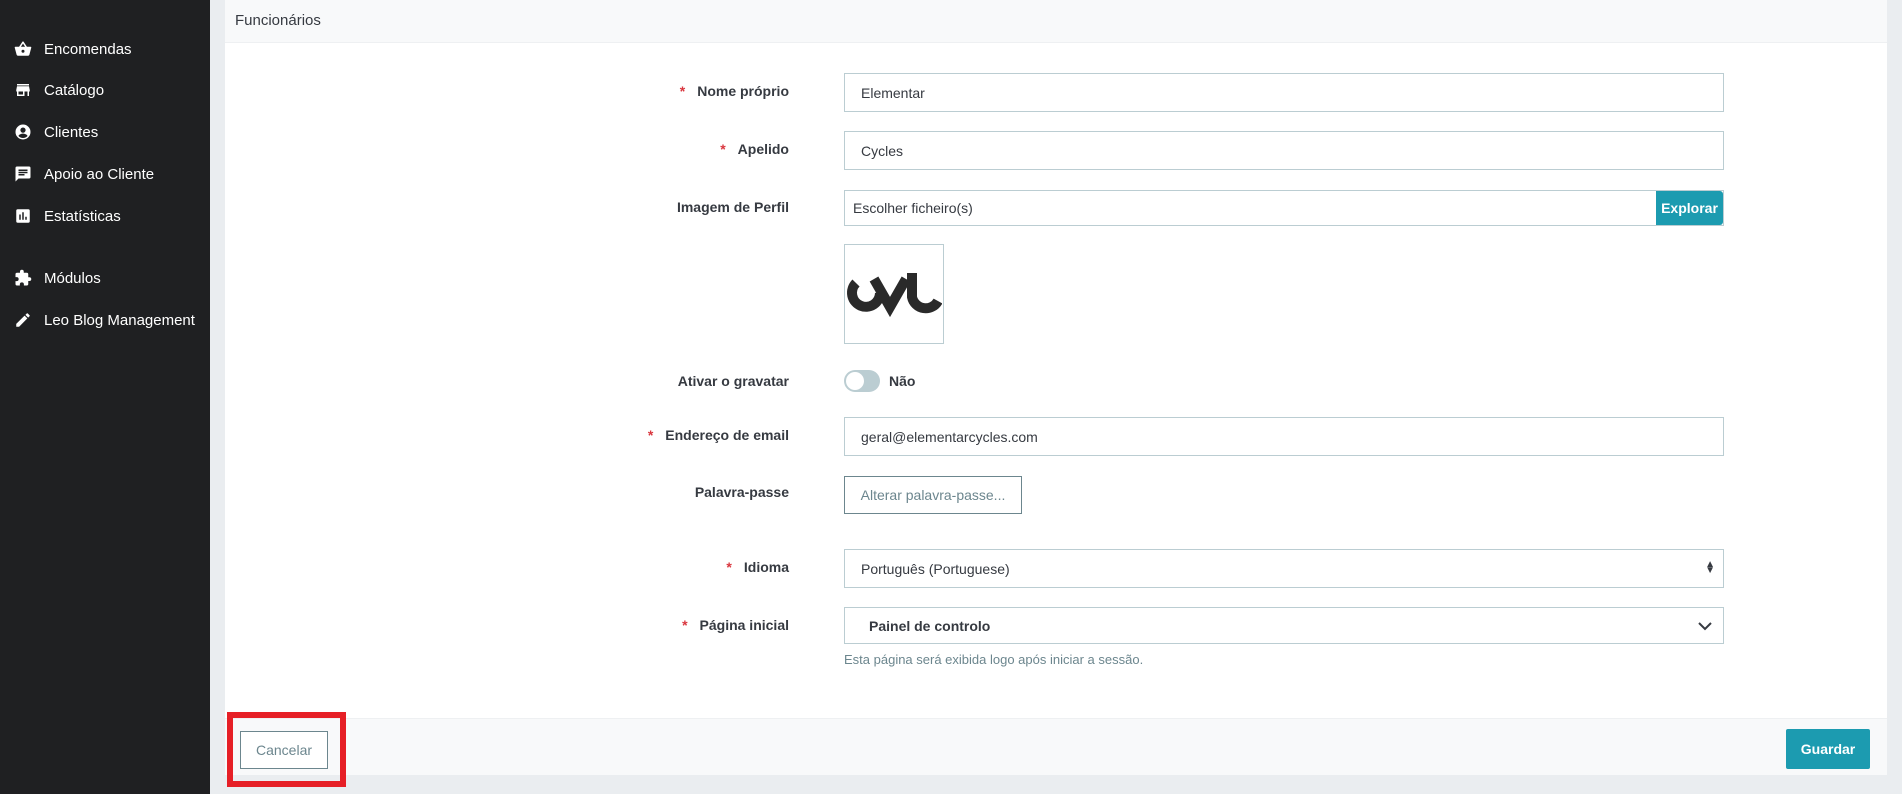 Image resolution: width=1902 pixels, height=794 pixels. I want to click on sidebar-item-leo-blog: Leo Blog Management, so click(104, 320).